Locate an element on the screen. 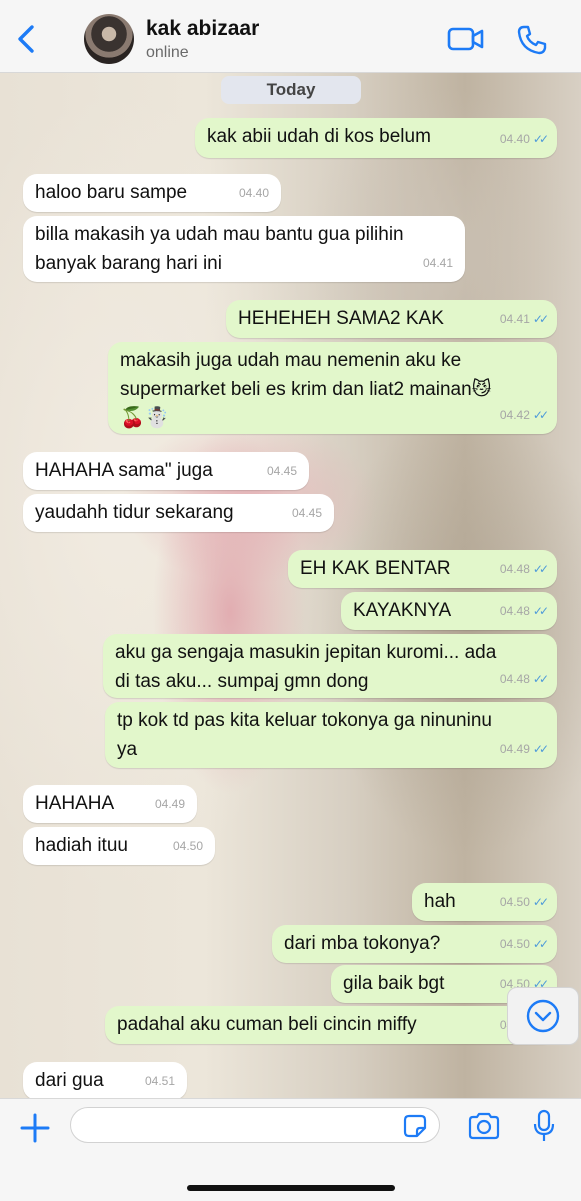 This screenshot has height=1201, width=581. message-text: padahal aku cuman beli cincin miffy is located at coordinates (267, 1024).